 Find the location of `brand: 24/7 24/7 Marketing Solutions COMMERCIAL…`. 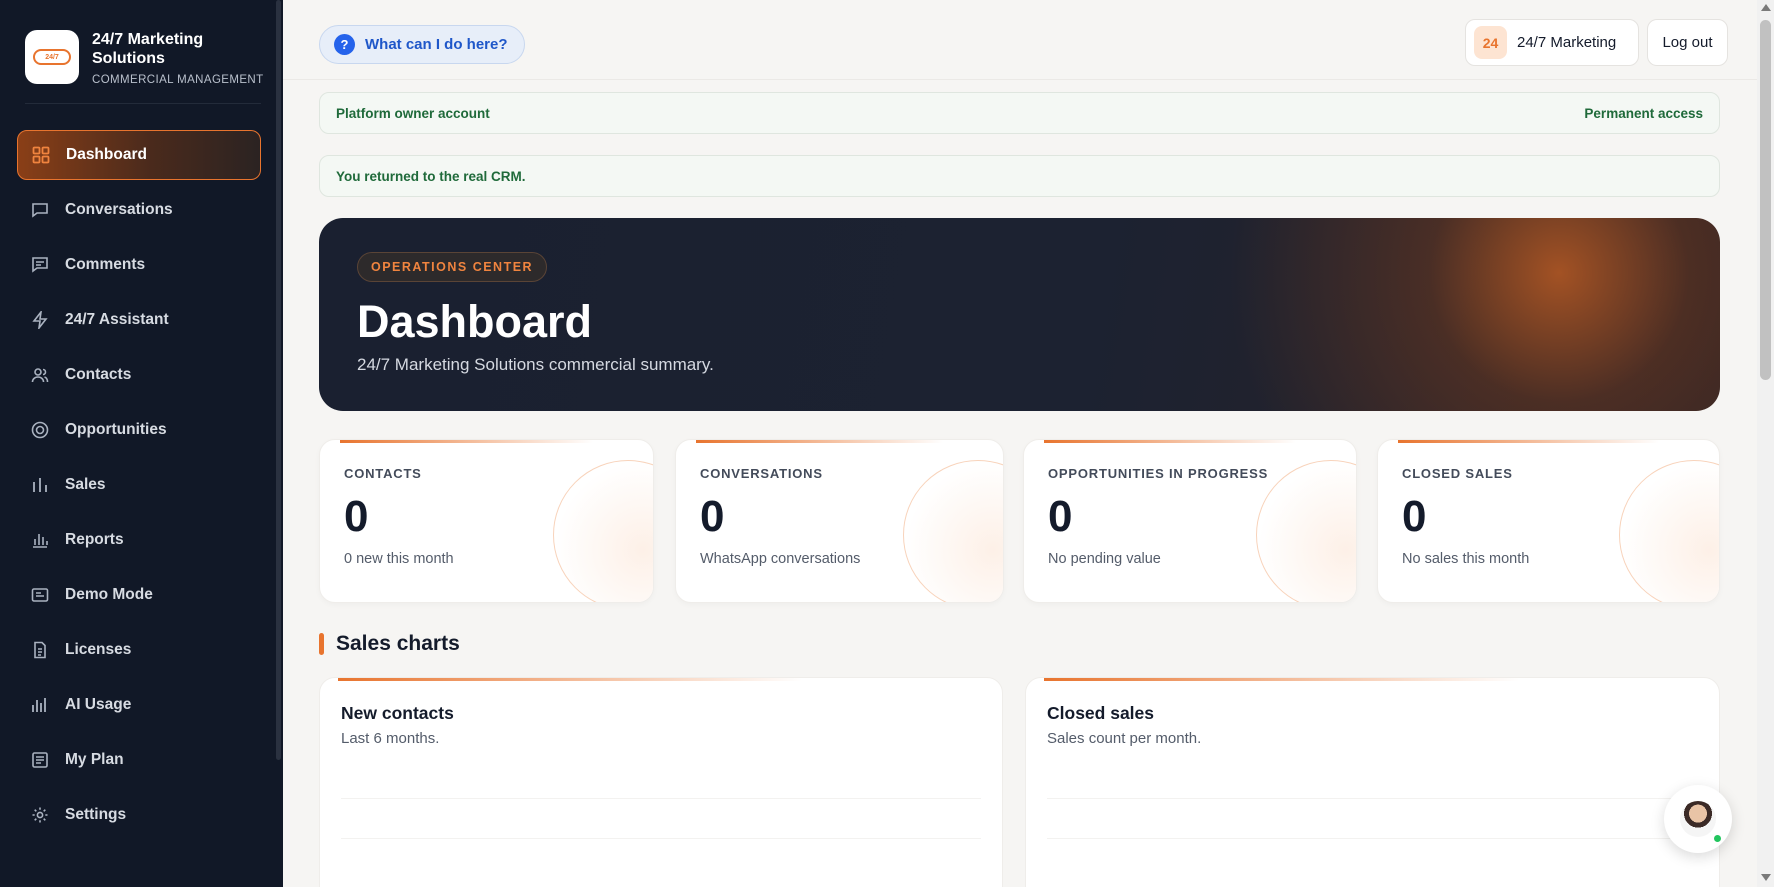

brand: 24/7 24/7 Marketing Solutions COMMERCIAL… is located at coordinates (144, 58).